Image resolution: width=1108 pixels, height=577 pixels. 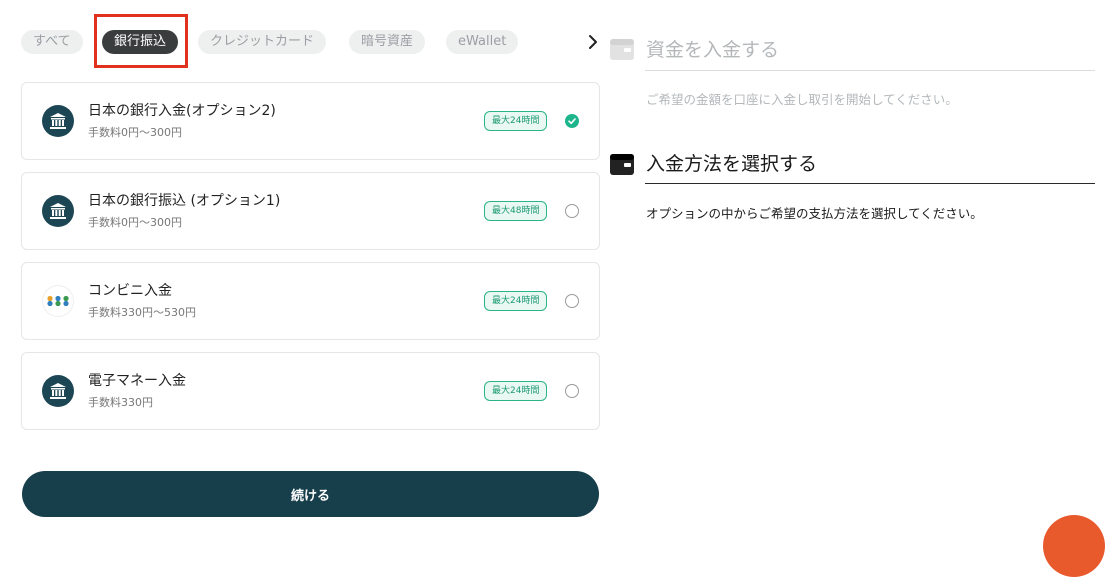 I want to click on payment-method-card-bank-option2: 日本の銀行入金(オプション2) 手数料0円〜300円 最大24時間, so click(x=310, y=121).